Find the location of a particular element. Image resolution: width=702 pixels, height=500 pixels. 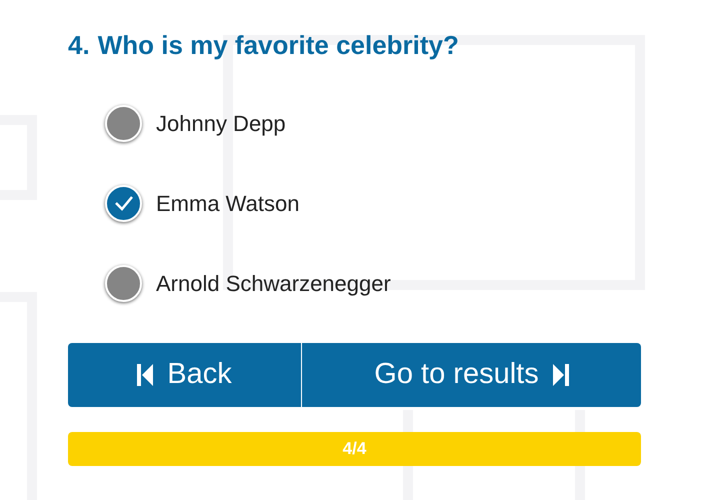

skip-back-icon is located at coordinates (145, 375).